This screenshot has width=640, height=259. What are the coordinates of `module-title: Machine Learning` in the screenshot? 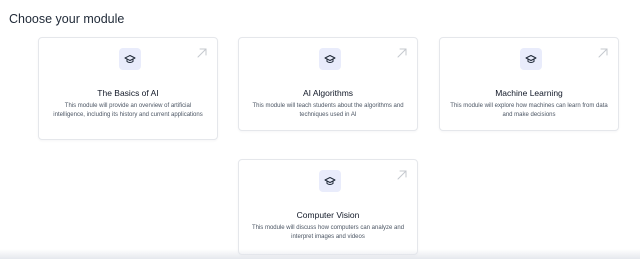 It's located at (529, 93).